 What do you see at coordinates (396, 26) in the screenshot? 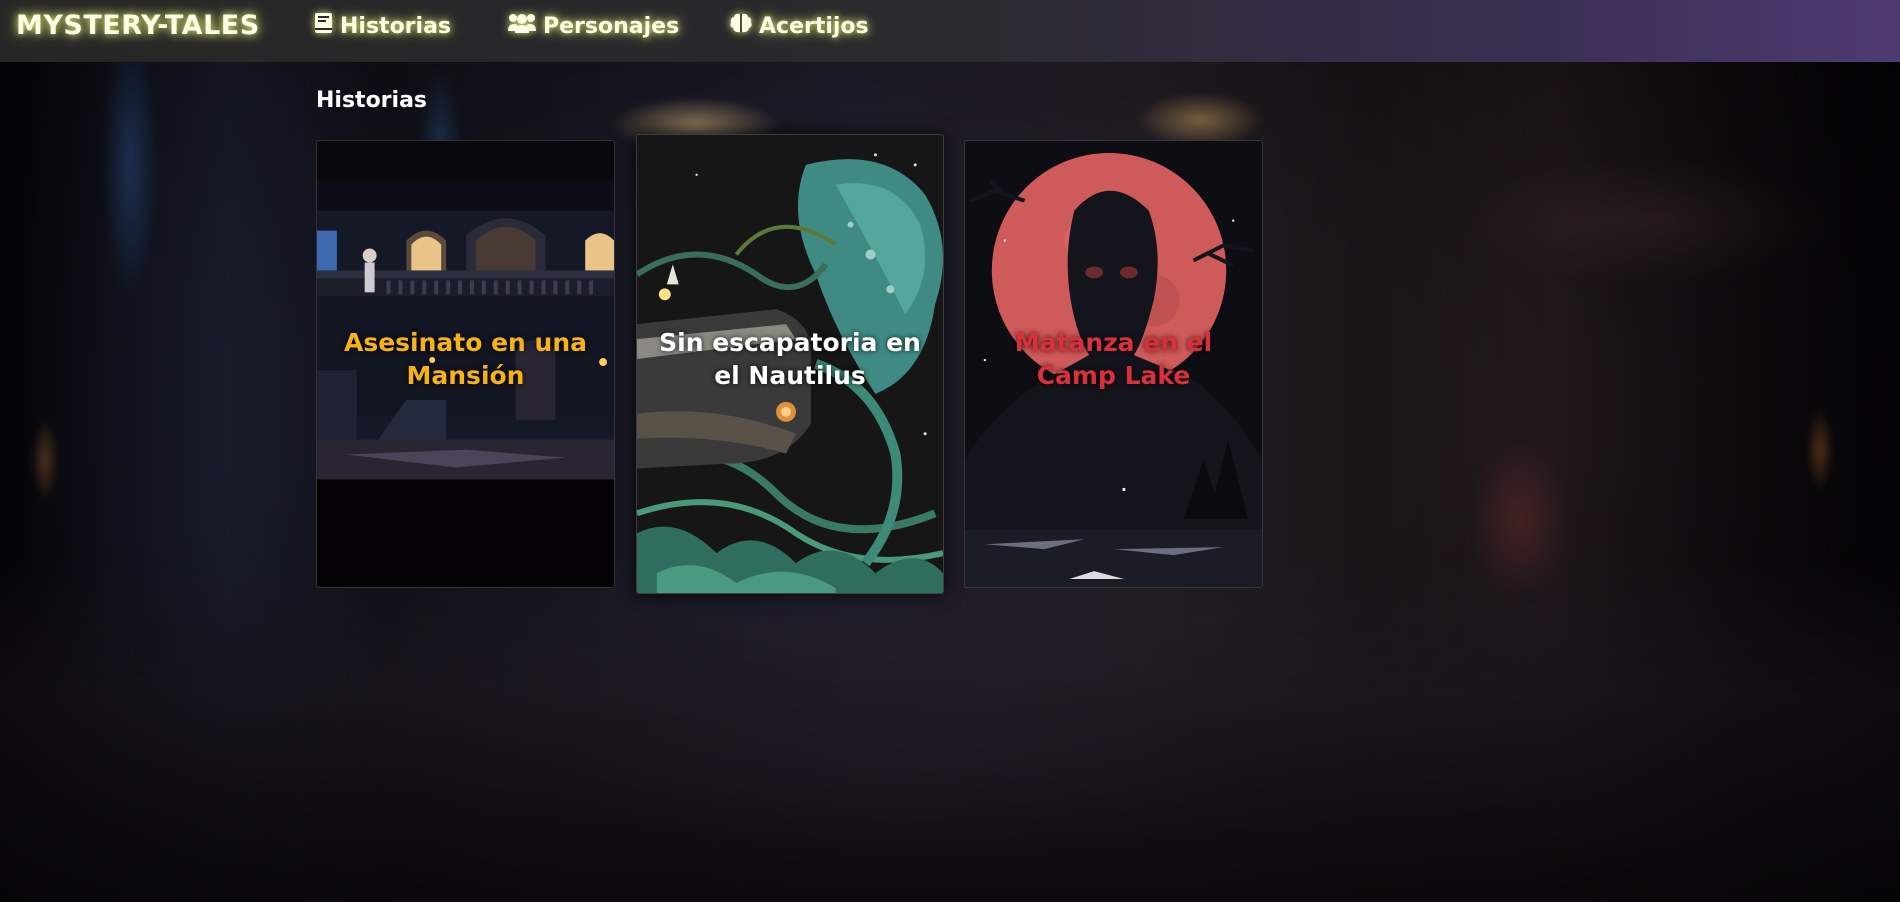
I see `nav-link-label: Historias` at bounding box center [396, 26].